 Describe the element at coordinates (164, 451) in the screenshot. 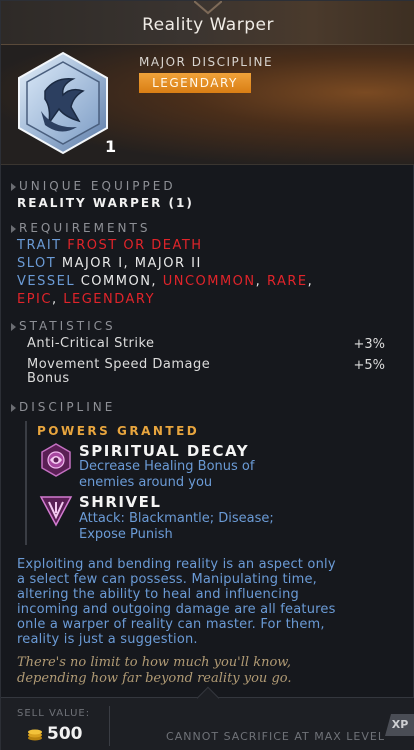

I see `power-name: SPIRITUAL DECAY` at that location.